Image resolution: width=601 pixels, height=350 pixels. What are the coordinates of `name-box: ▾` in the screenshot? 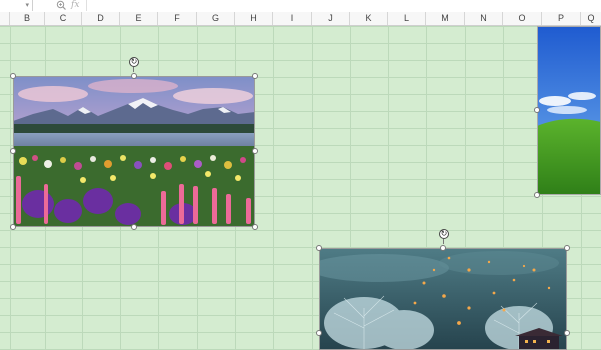 It's located at (16, 5).